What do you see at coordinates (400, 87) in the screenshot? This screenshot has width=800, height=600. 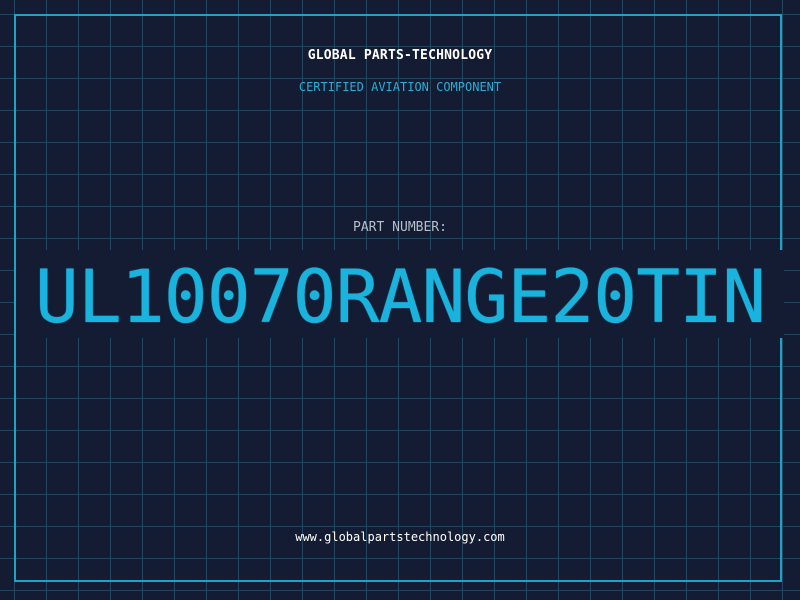 I see `certification-subtitle: CERTIFIED AVIATION COMPONENT` at bounding box center [400, 87].